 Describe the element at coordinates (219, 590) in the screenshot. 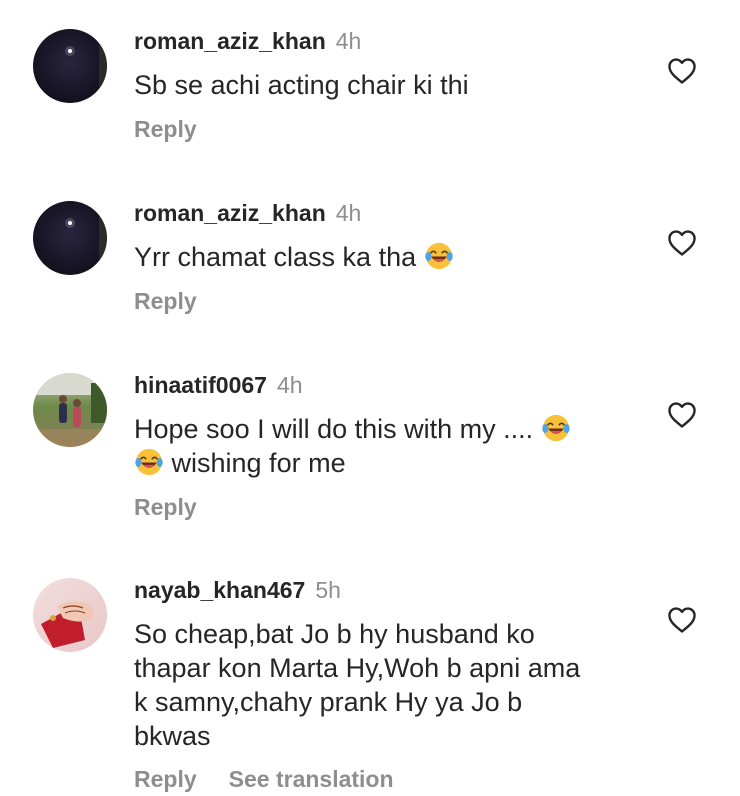

I see `comment-username: nayab_khan467` at that location.